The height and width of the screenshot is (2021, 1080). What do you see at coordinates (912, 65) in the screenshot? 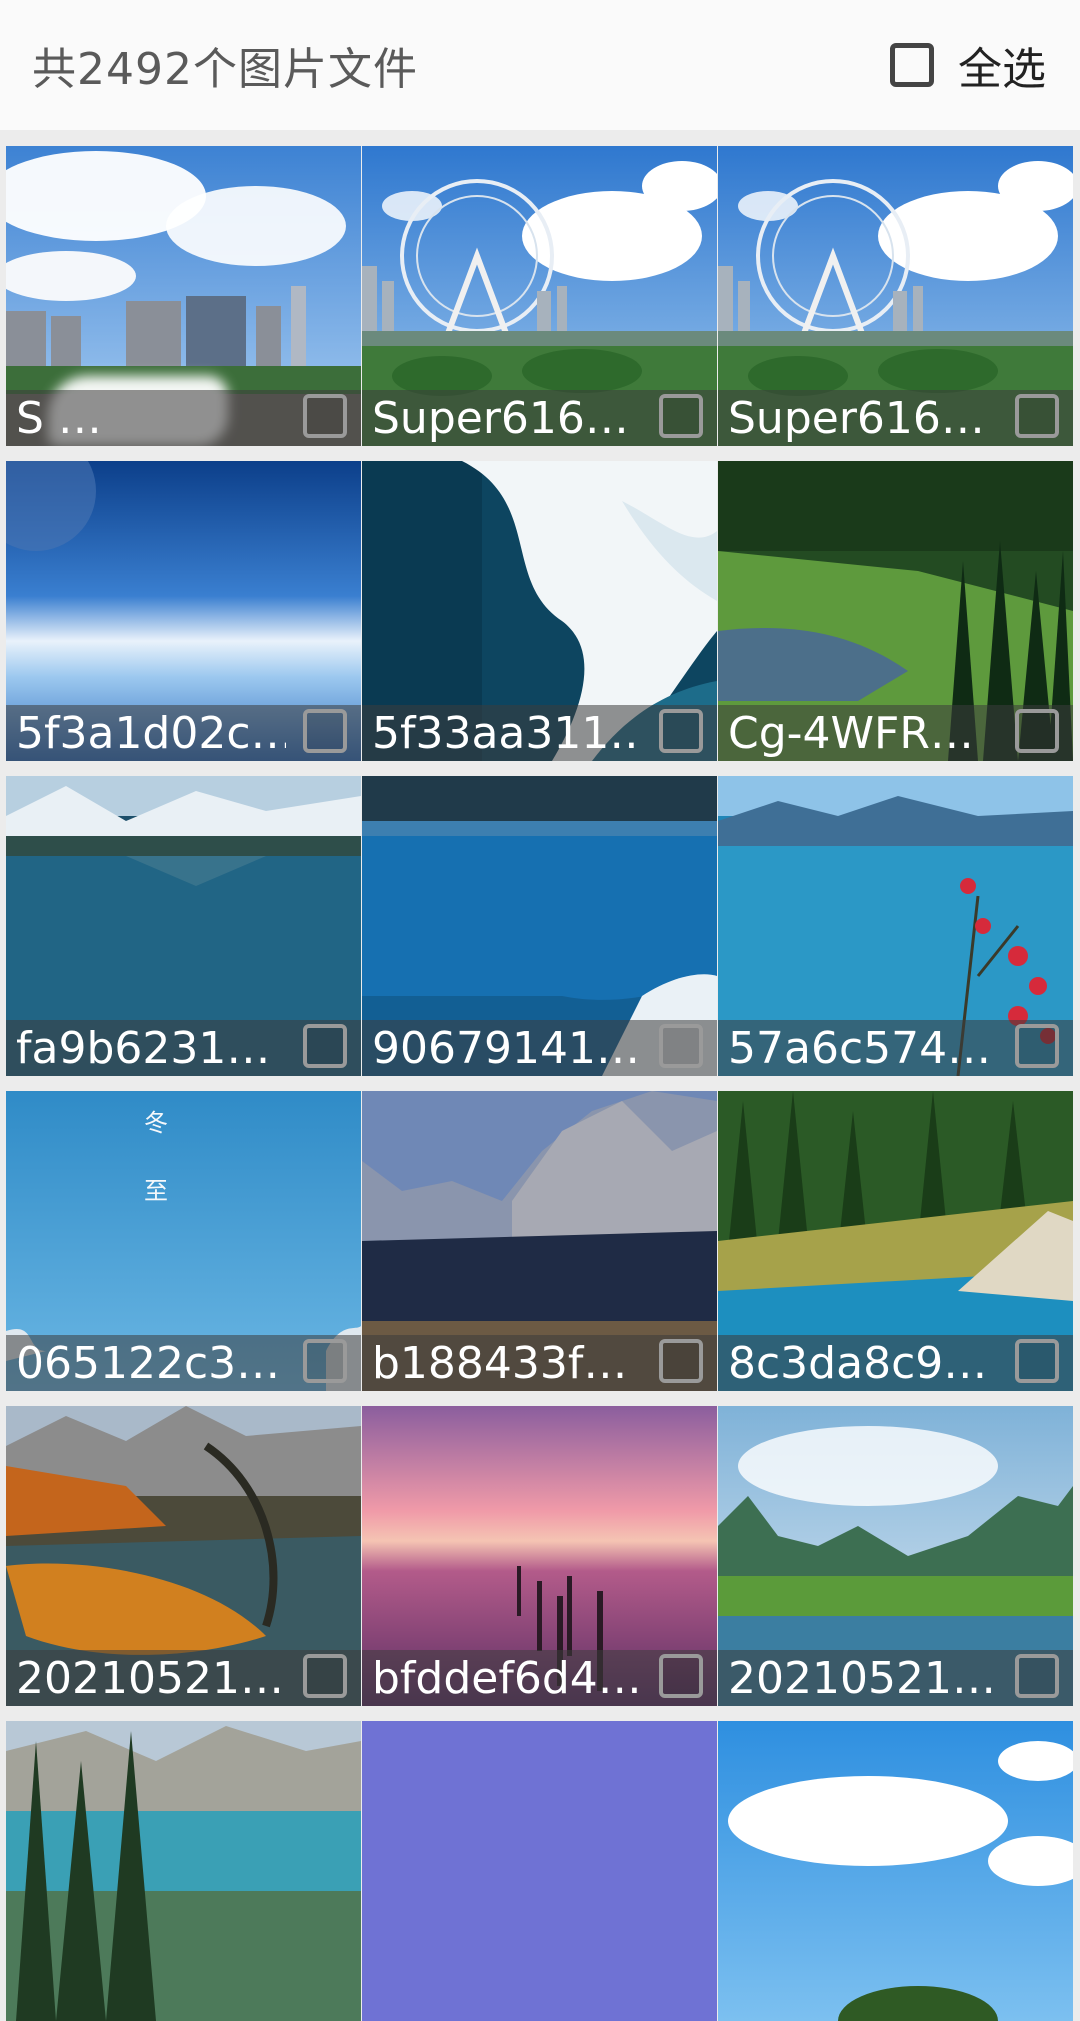
I see `select-all-checkbox` at bounding box center [912, 65].